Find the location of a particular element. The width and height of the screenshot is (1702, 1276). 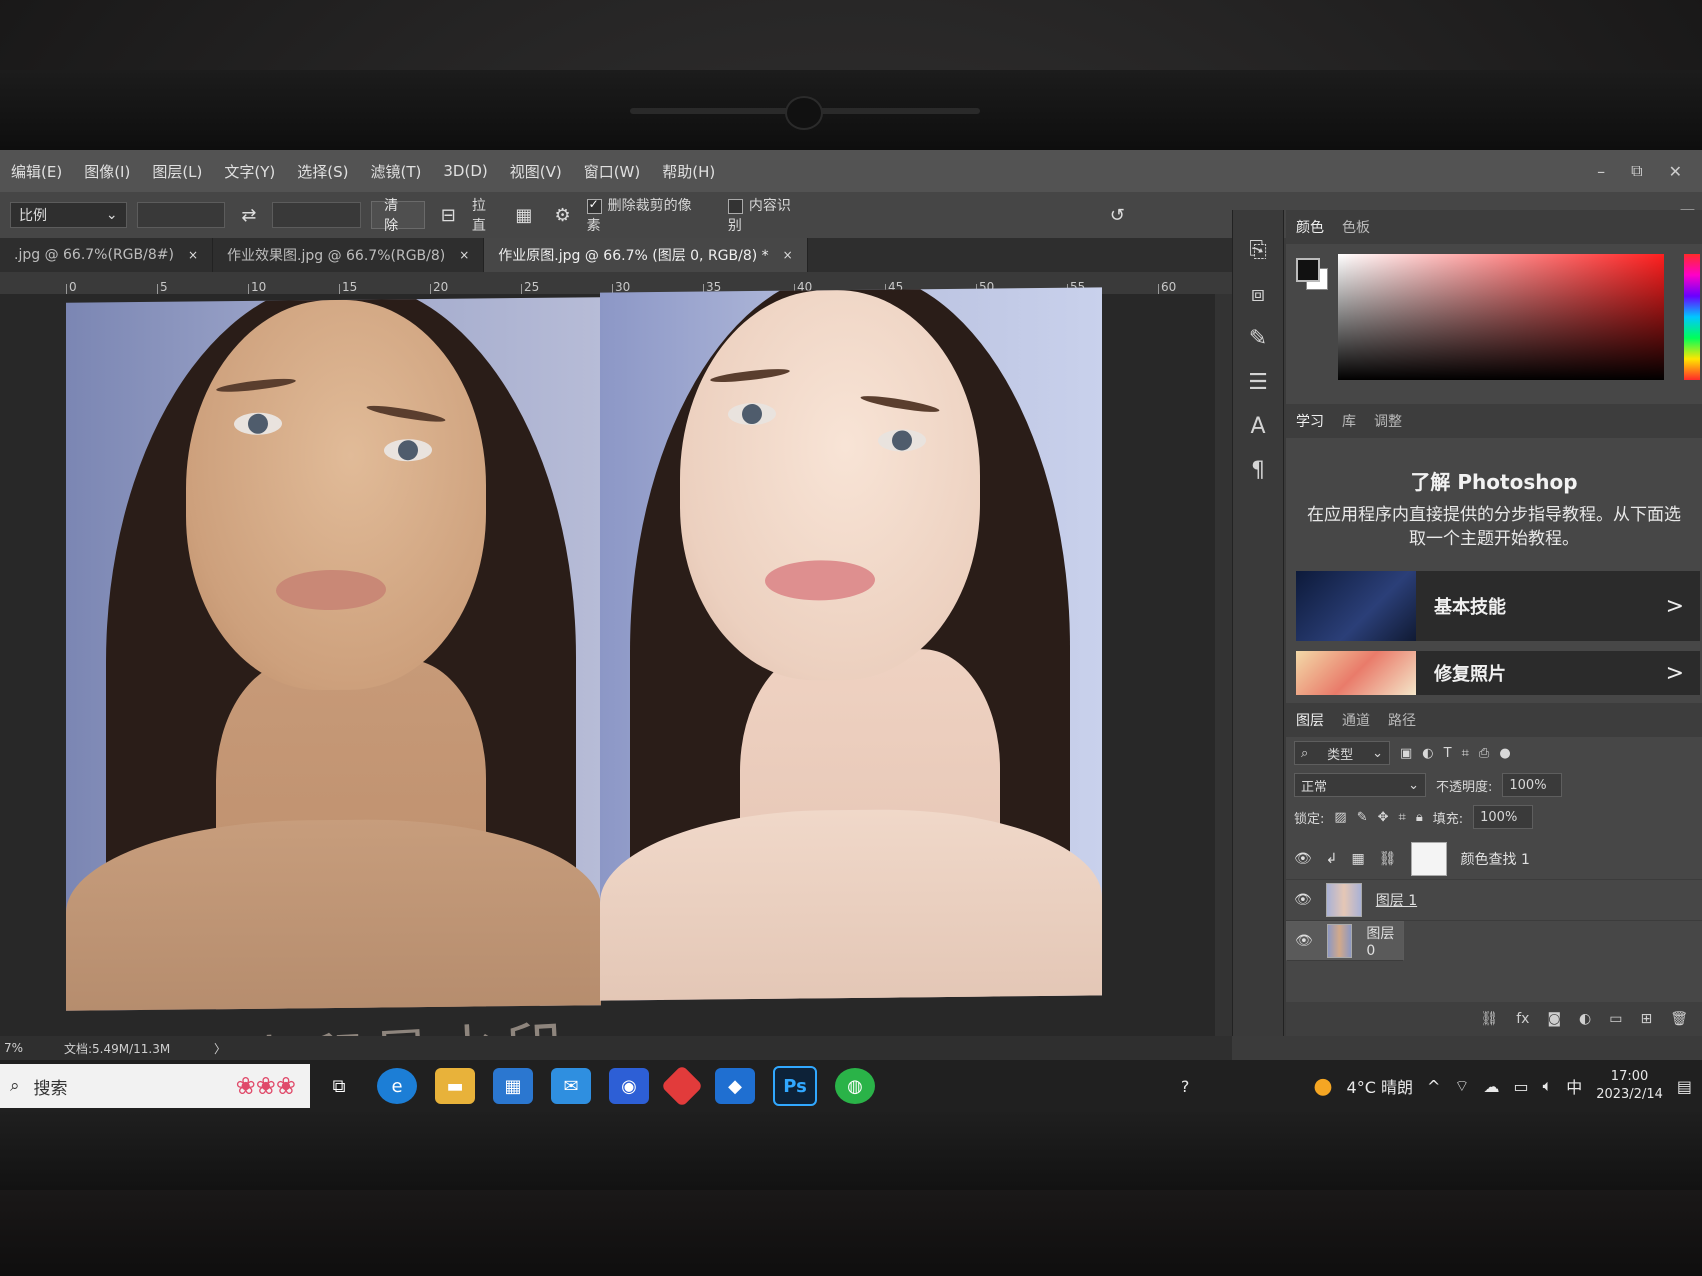

menu-image: 图像(I) is located at coordinates (107, 171).